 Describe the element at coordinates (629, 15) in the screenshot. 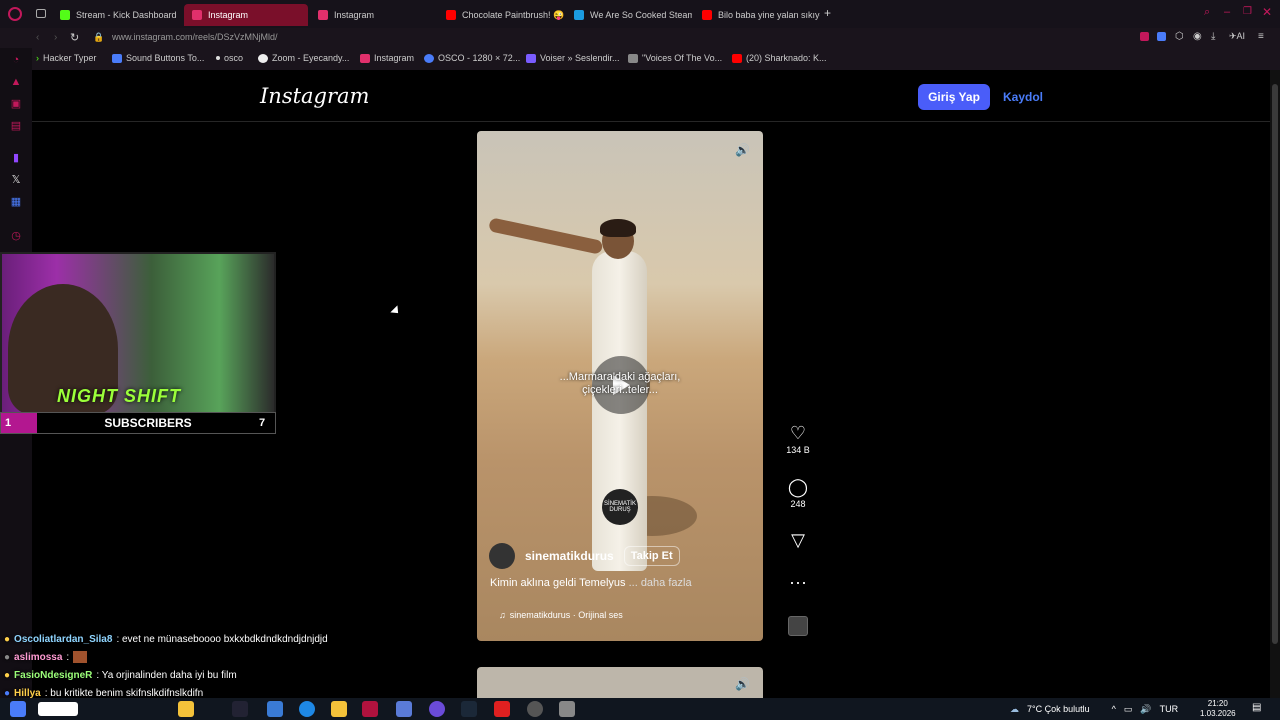

I see `tab-steam: We Are So Cooked Steam` at that location.